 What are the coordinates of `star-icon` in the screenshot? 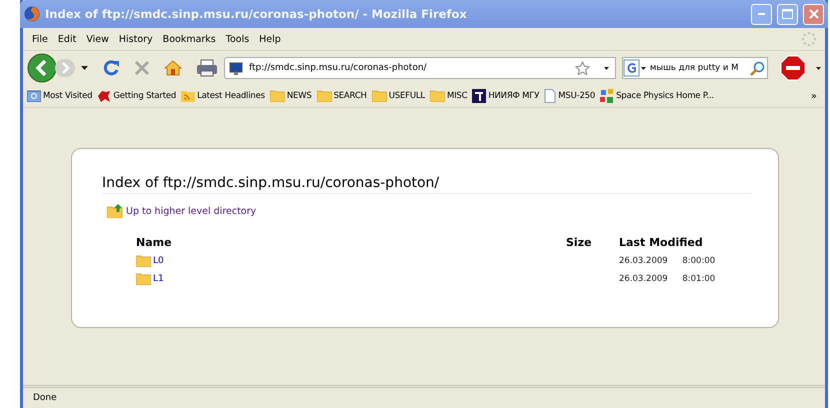 It's located at (582, 68).